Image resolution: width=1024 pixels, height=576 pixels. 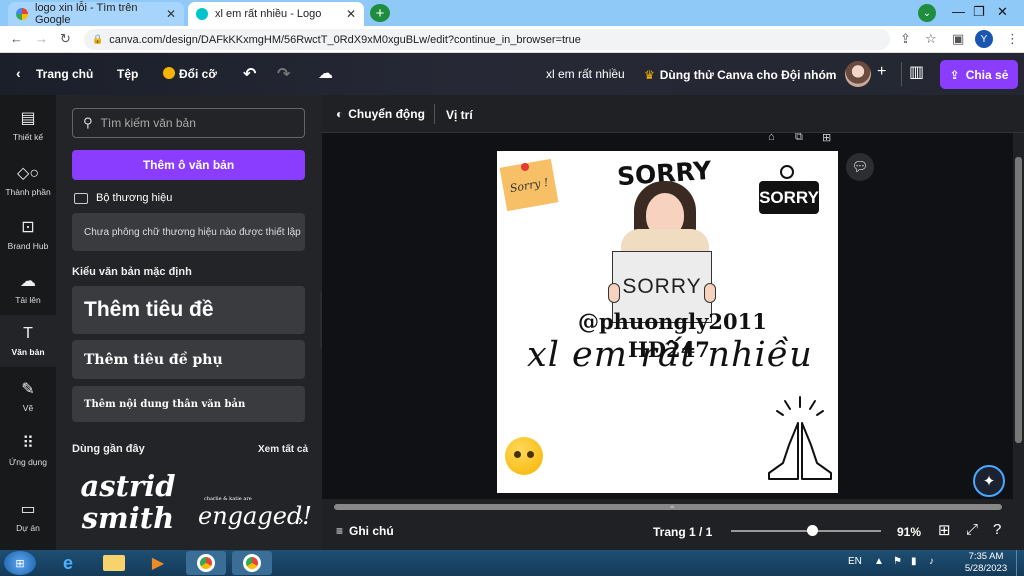 What do you see at coordinates (987, 74) in the screenshot?
I see `share-label: Chia sẻ` at bounding box center [987, 74].